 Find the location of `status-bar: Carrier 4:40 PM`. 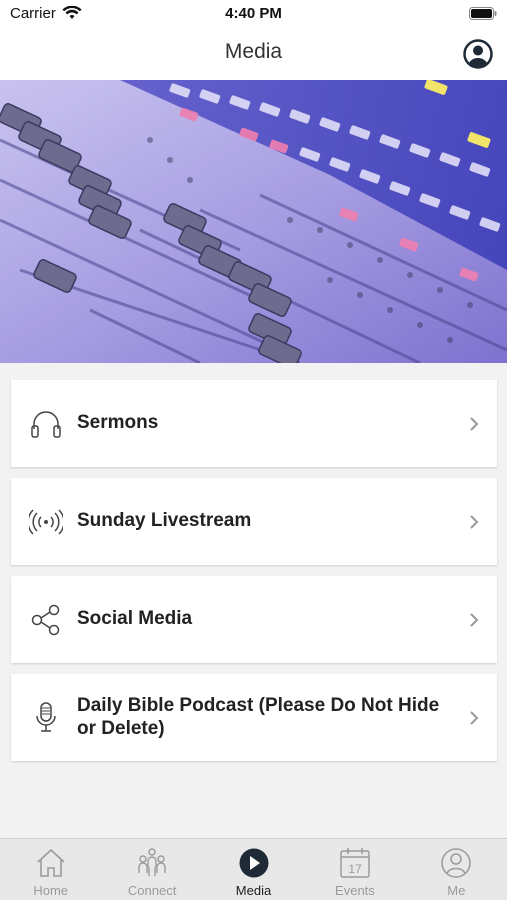

status-bar: Carrier 4:40 PM is located at coordinates (253, 15).